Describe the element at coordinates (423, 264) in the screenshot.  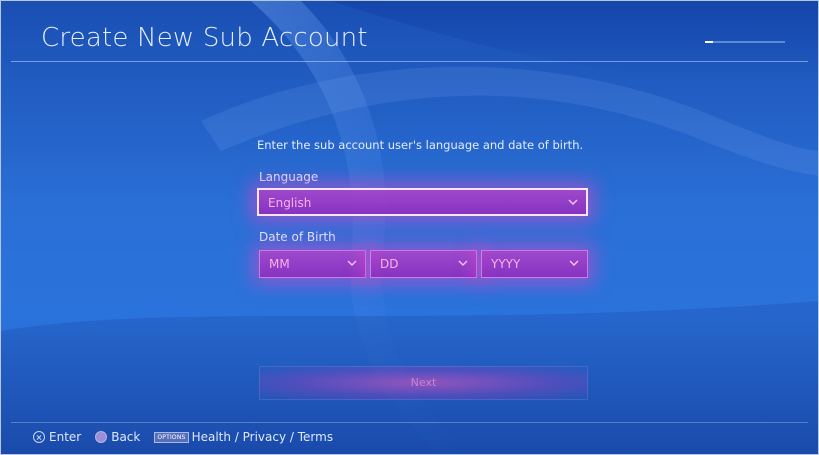
I see `birth-day-select: DD` at that location.